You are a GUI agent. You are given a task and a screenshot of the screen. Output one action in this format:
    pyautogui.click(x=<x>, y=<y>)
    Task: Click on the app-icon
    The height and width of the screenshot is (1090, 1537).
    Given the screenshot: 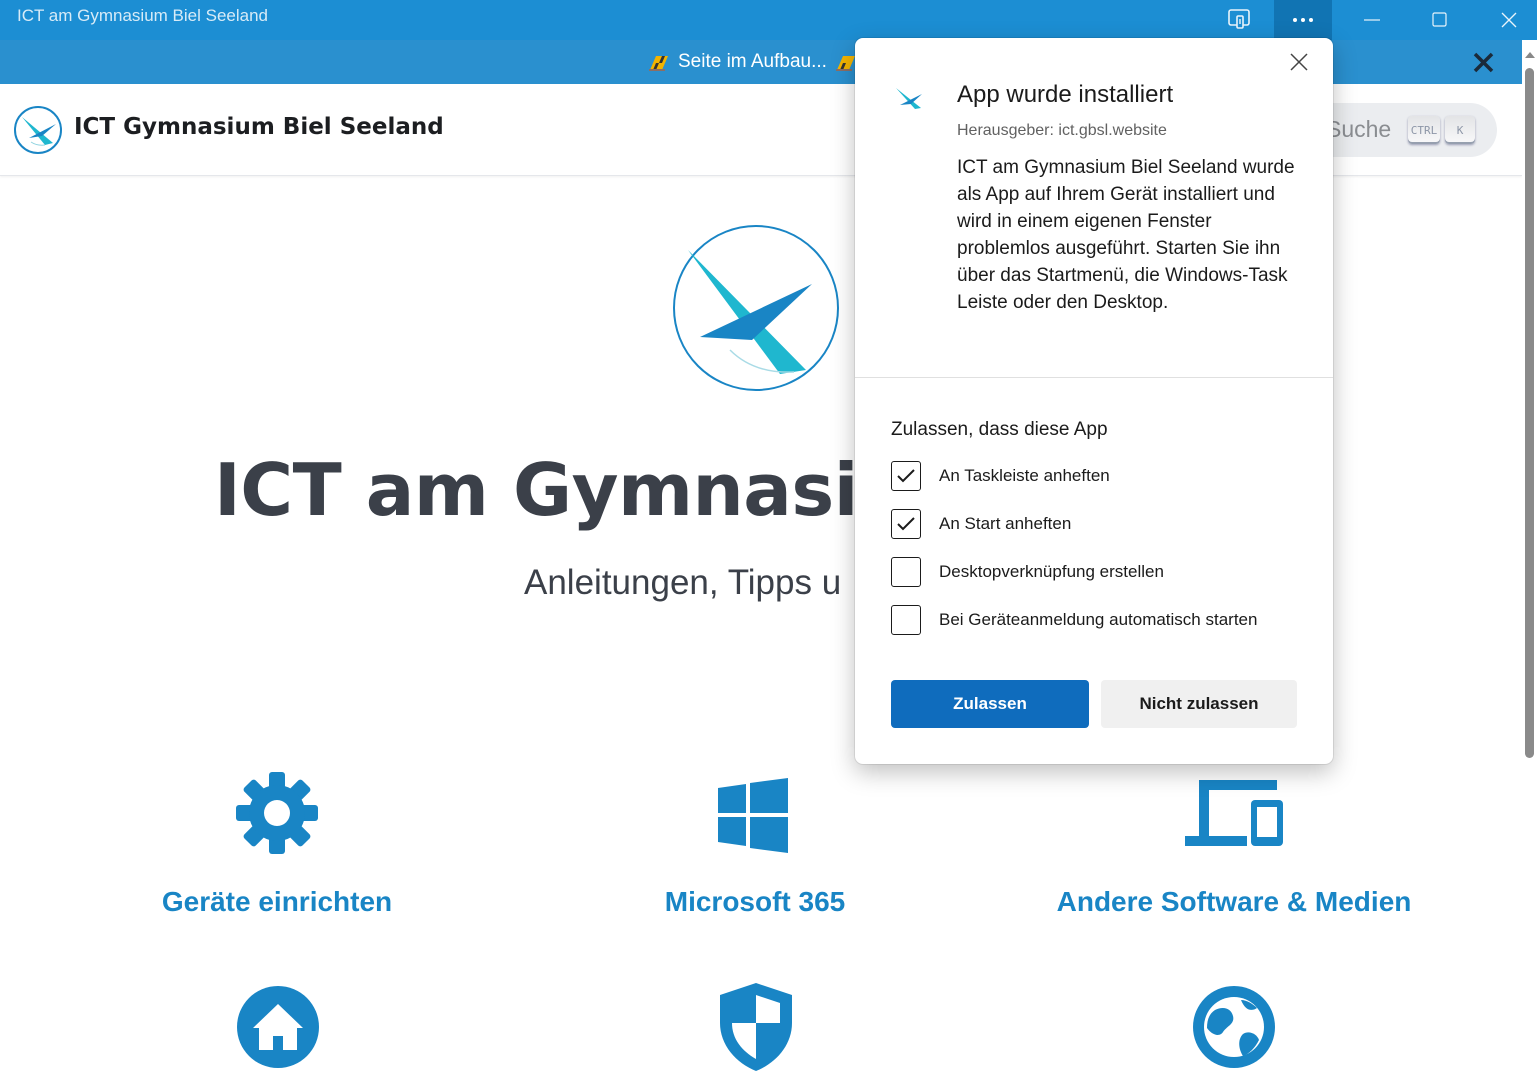 What is the action you would take?
    pyautogui.click(x=909, y=98)
    